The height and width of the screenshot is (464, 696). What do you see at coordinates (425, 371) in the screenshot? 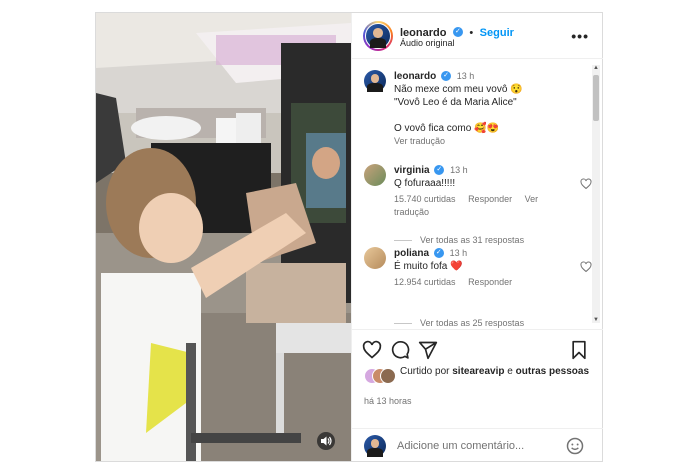
I see `liked-by-prefix: Curtido por` at bounding box center [425, 371].